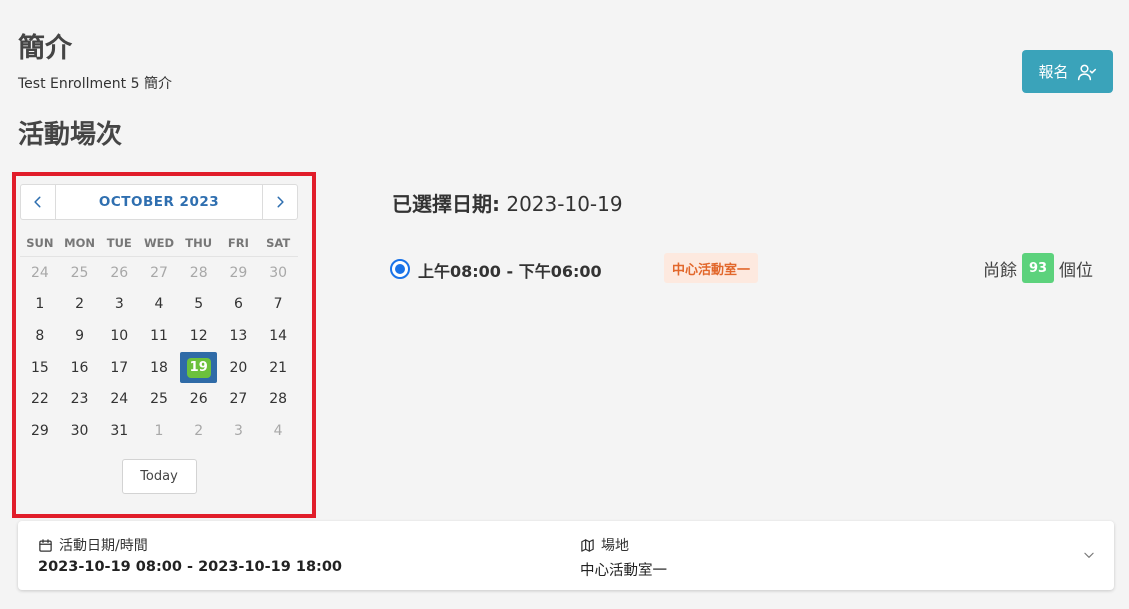 Image resolution: width=1129 pixels, height=609 pixels. I want to click on calendar-header: OCTOBER 2023, so click(159, 202).